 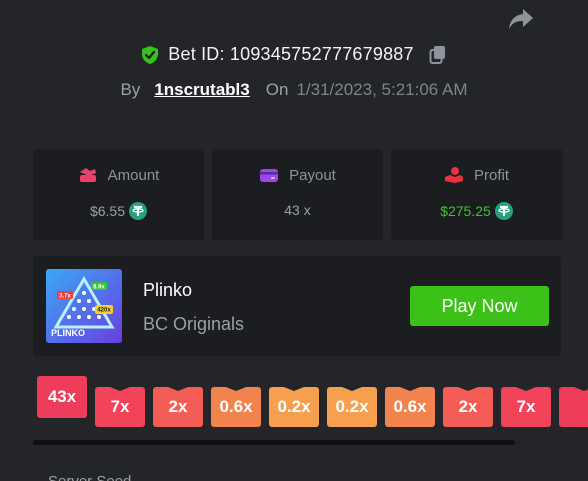 What do you see at coordinates (150, 54) in the screenshot?
I see `shield-check-icon` at bounding box center [150, 54].